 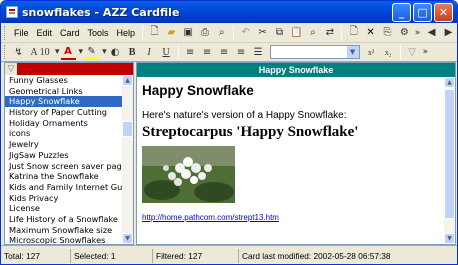 What do you see at coordinates (63, 91) in the screenshot?
I see `list-item: Geometrical Links` at bounding box center [63, 91].